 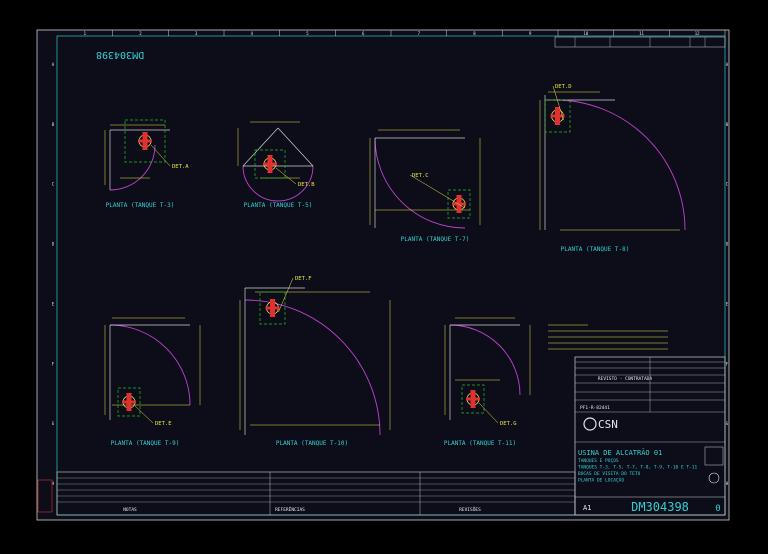 I want to click on detail-callout: DET.A, so click(x=180, y=167).